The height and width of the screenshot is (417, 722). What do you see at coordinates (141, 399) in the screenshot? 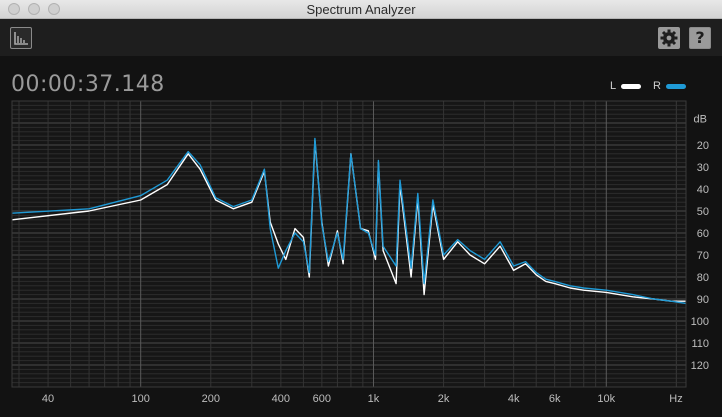
I see `x-tick-label: 100` at bounding box center [141, 399].